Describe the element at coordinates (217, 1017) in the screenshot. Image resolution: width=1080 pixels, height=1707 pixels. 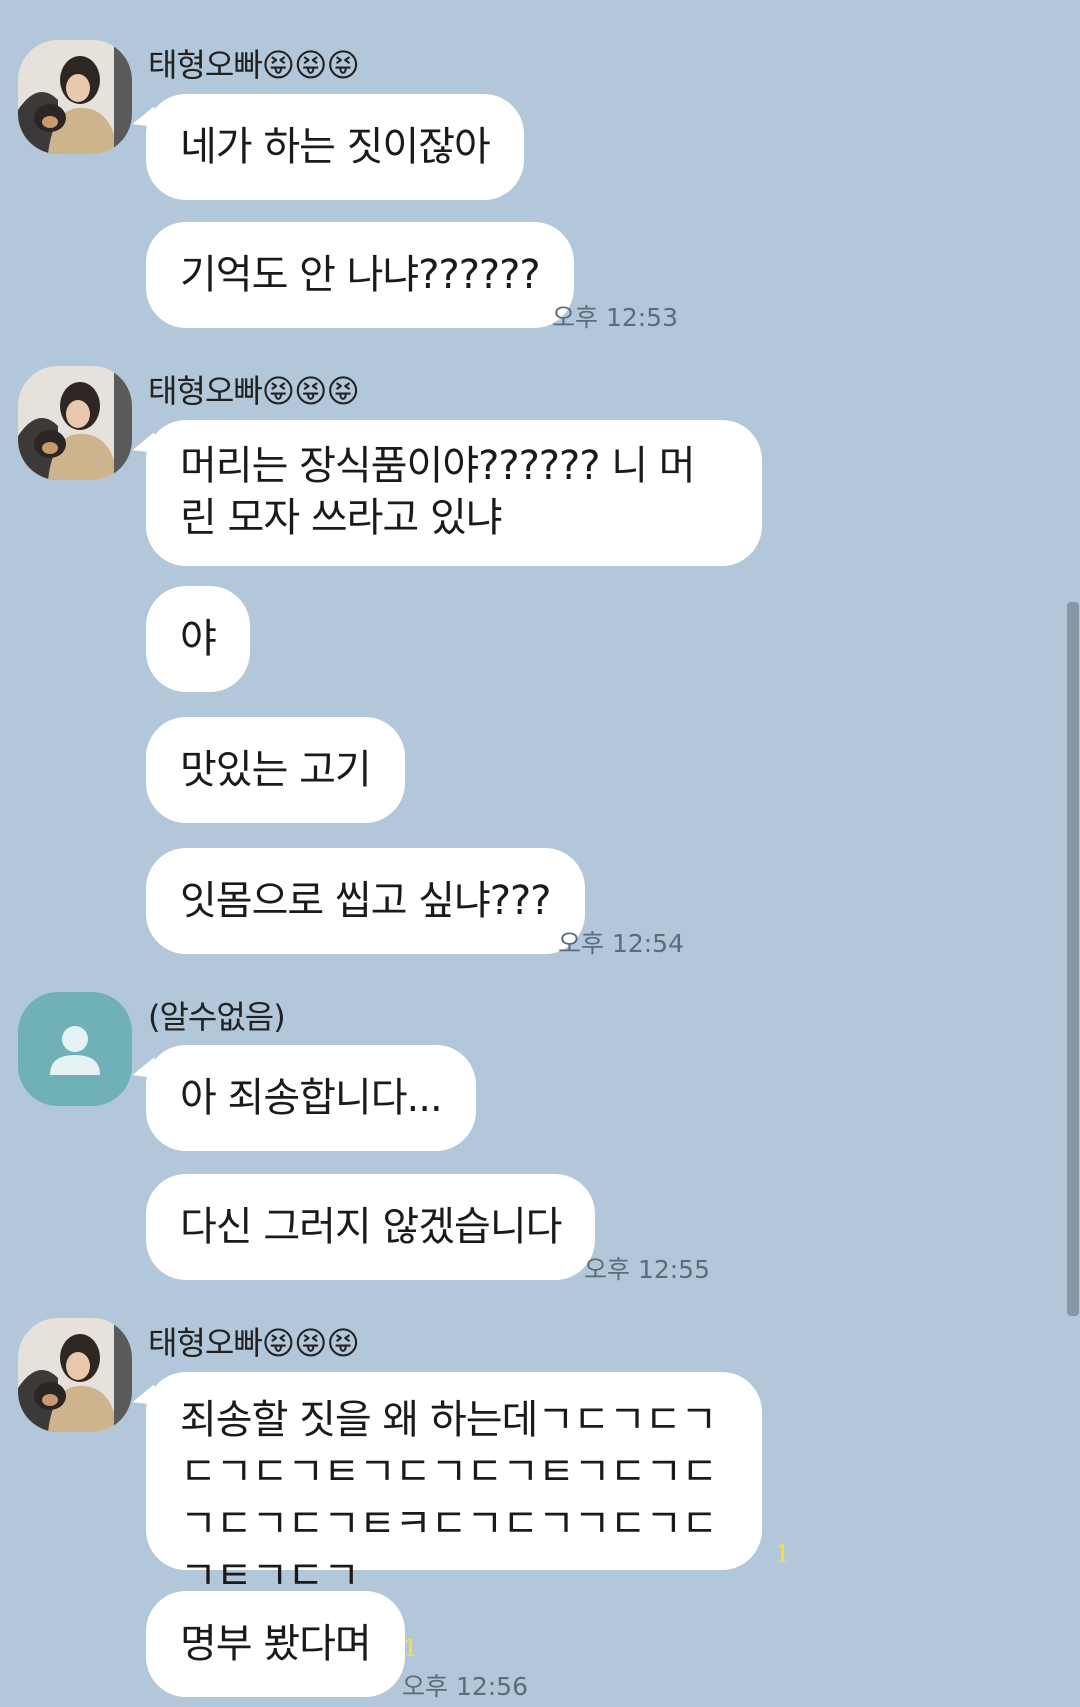
I see `sender-name: (알수없음)` at that location.